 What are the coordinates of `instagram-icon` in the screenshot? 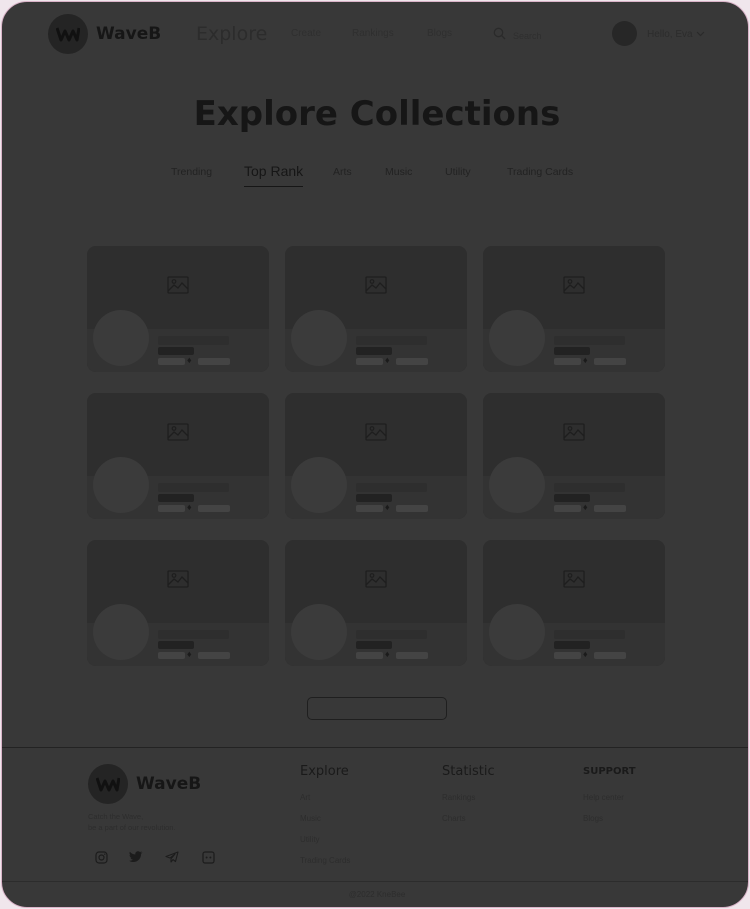 It's located at (101, 857).